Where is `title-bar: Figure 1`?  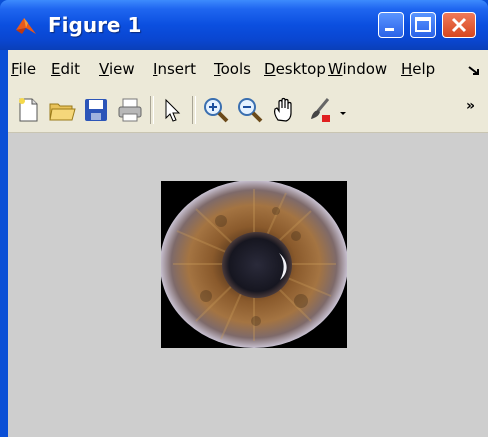 title-bar: Figure 1 is located at coordinates (244, 25).